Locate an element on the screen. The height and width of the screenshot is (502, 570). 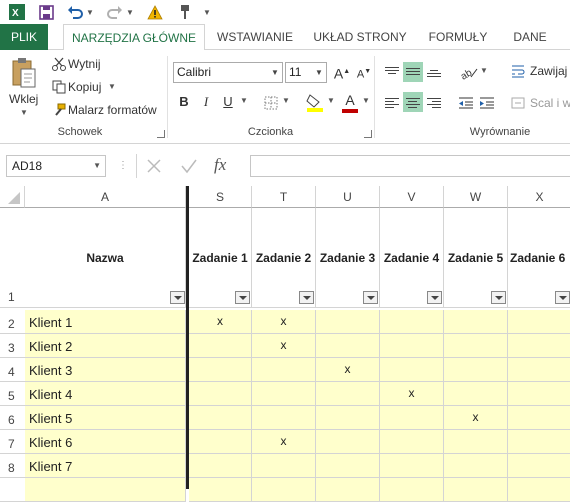
decrease-indent-icon is located at coordinates (466, 103).